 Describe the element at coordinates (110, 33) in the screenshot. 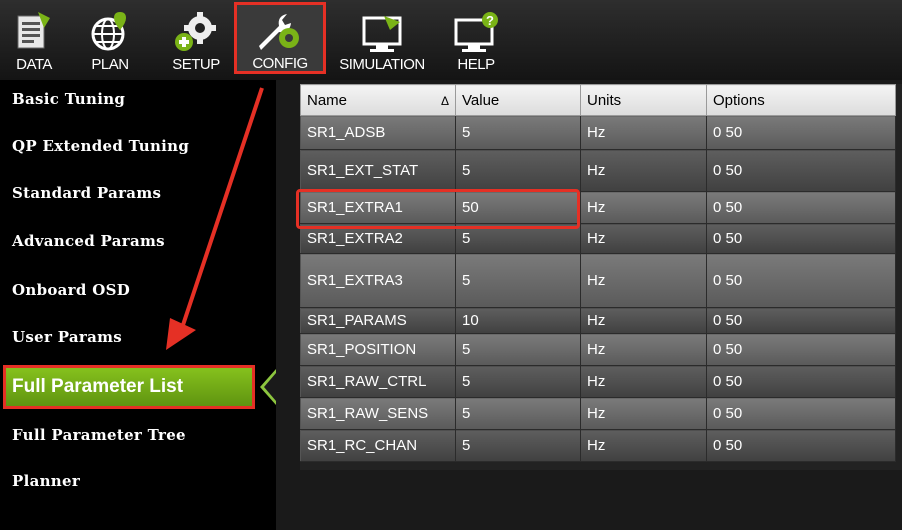

I see `globe-icon` at that location.